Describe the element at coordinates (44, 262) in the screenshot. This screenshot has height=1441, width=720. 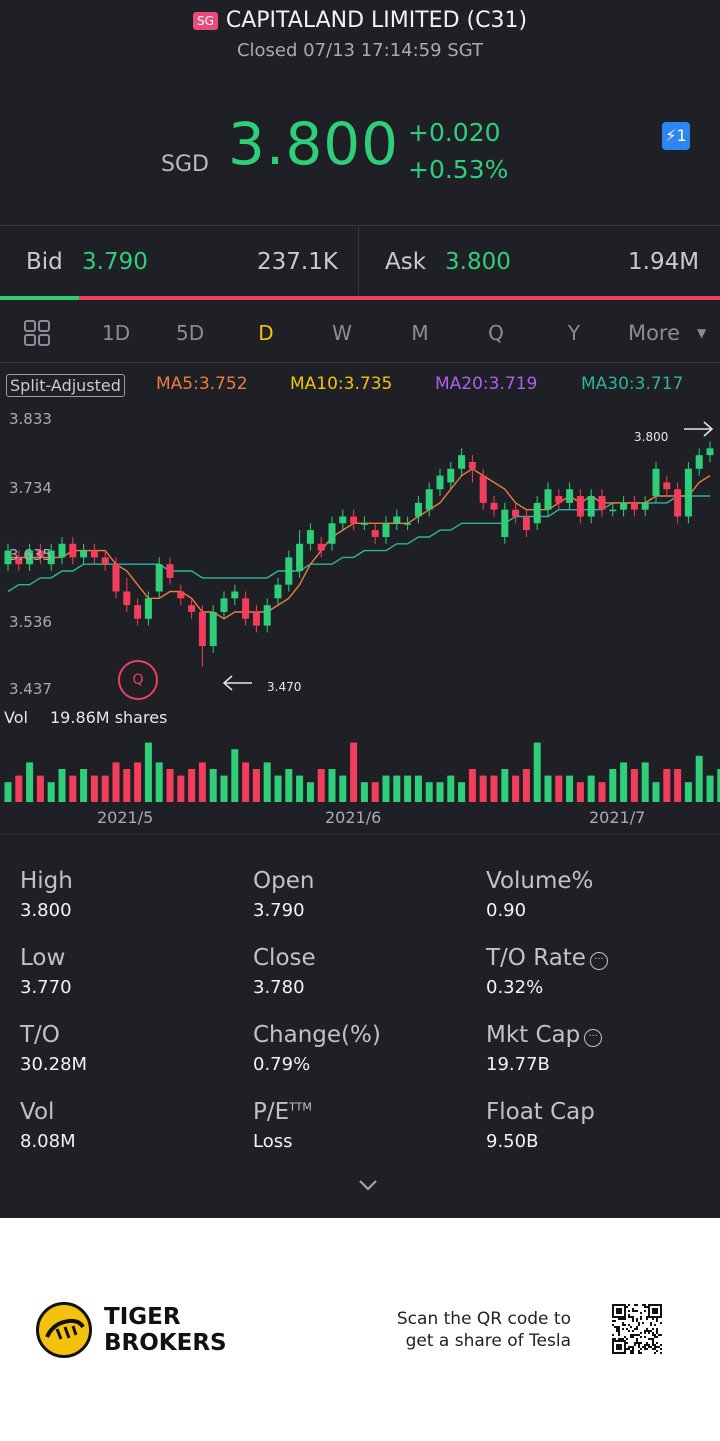
I see `bid-label: Bid` at that location.